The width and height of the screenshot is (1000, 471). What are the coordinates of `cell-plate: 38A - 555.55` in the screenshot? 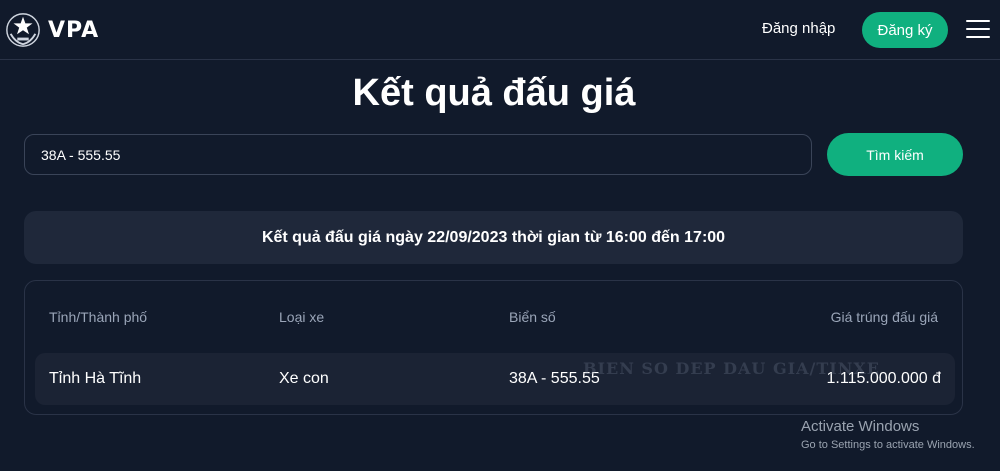 It's located at (554, 378).